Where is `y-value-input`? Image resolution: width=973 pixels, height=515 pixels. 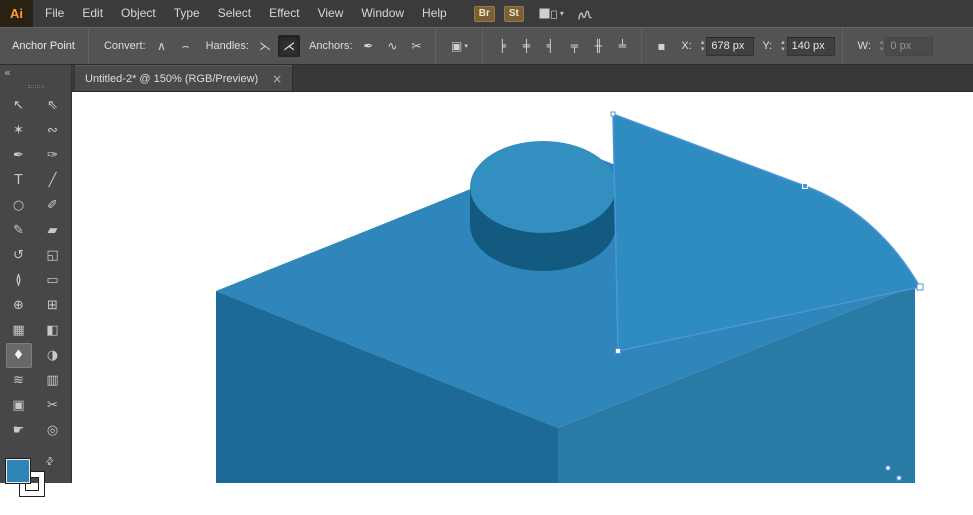 y-value-input is located at coordinates (810, 46).